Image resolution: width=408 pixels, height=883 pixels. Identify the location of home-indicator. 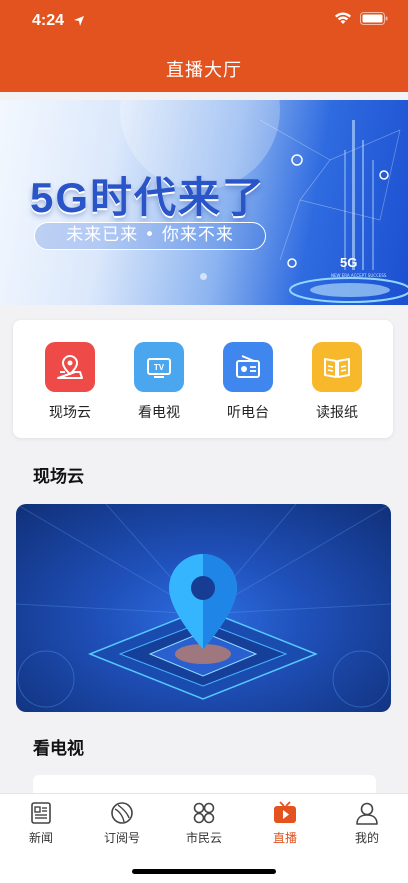
(204, 871).